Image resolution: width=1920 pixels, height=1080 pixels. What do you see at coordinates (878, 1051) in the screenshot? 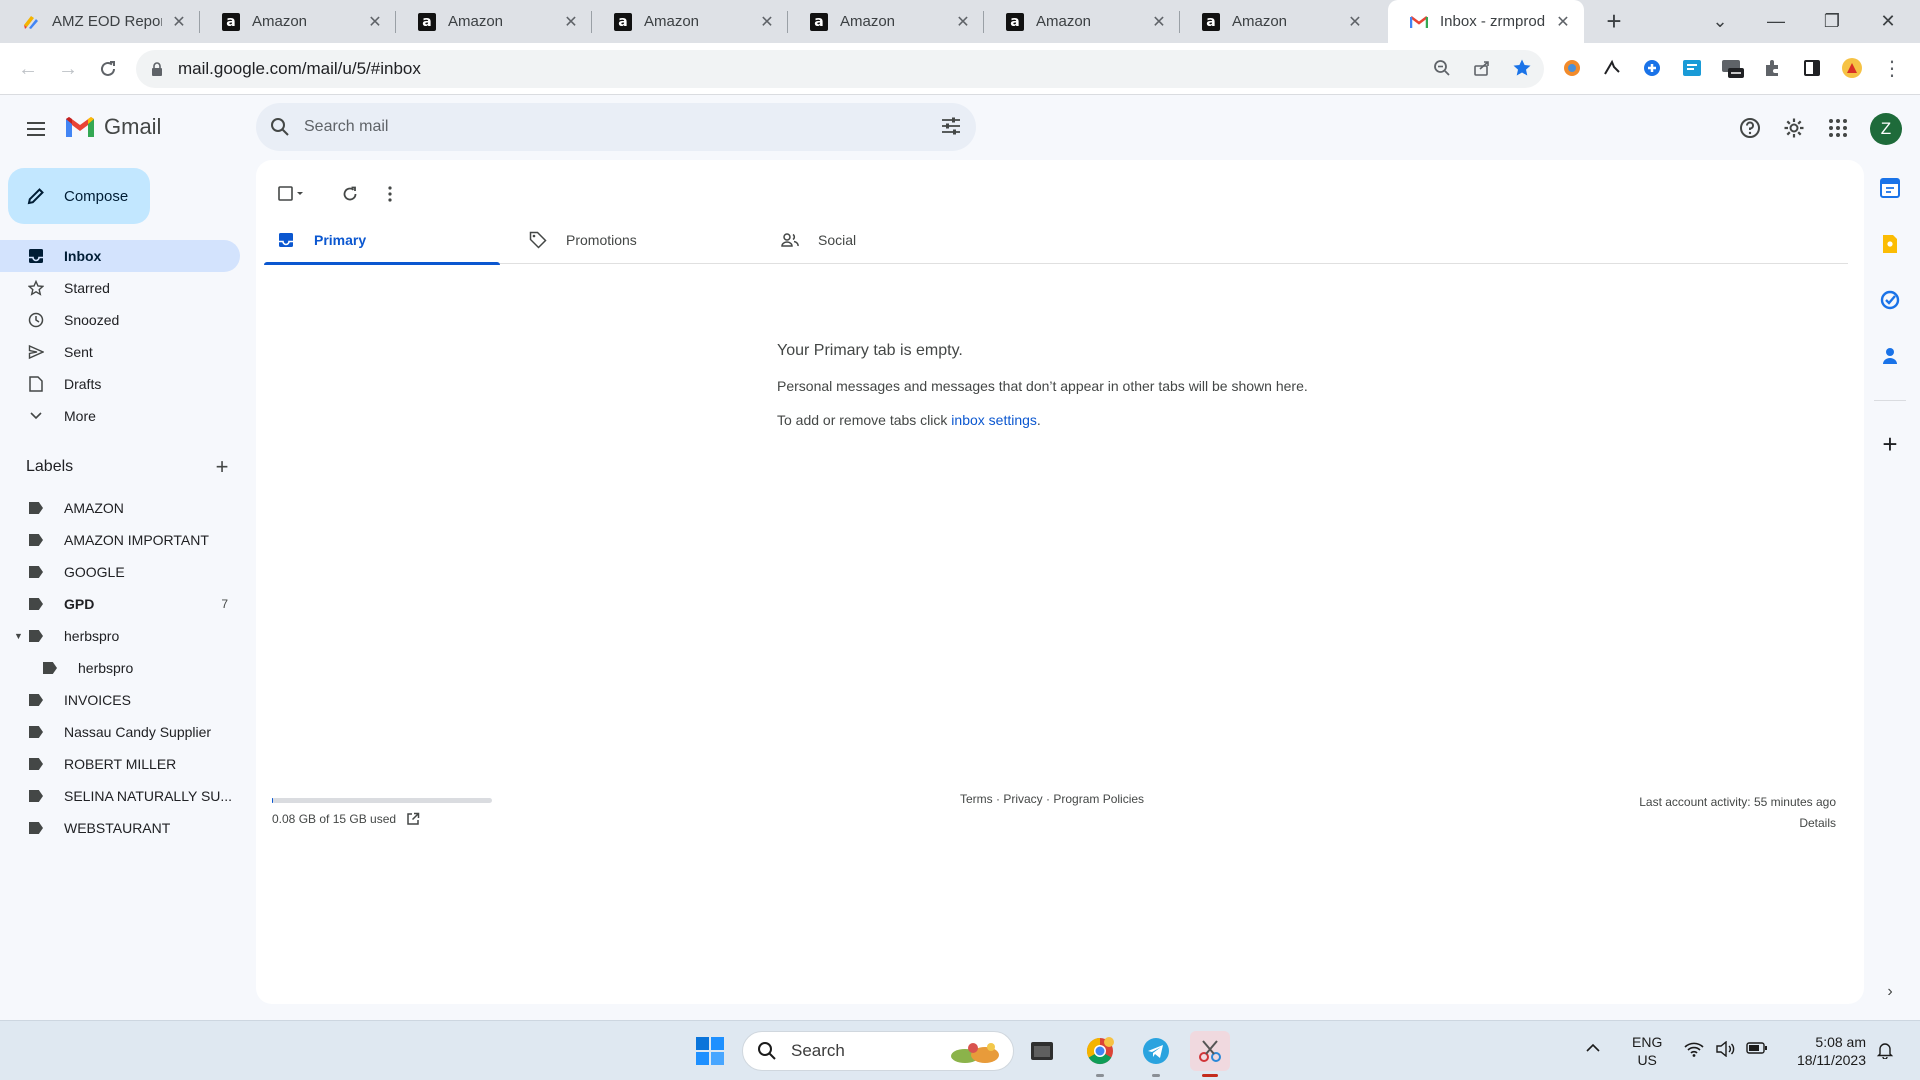
I see `taskbar-search-box: Search` at bounding box center [878, 1051].